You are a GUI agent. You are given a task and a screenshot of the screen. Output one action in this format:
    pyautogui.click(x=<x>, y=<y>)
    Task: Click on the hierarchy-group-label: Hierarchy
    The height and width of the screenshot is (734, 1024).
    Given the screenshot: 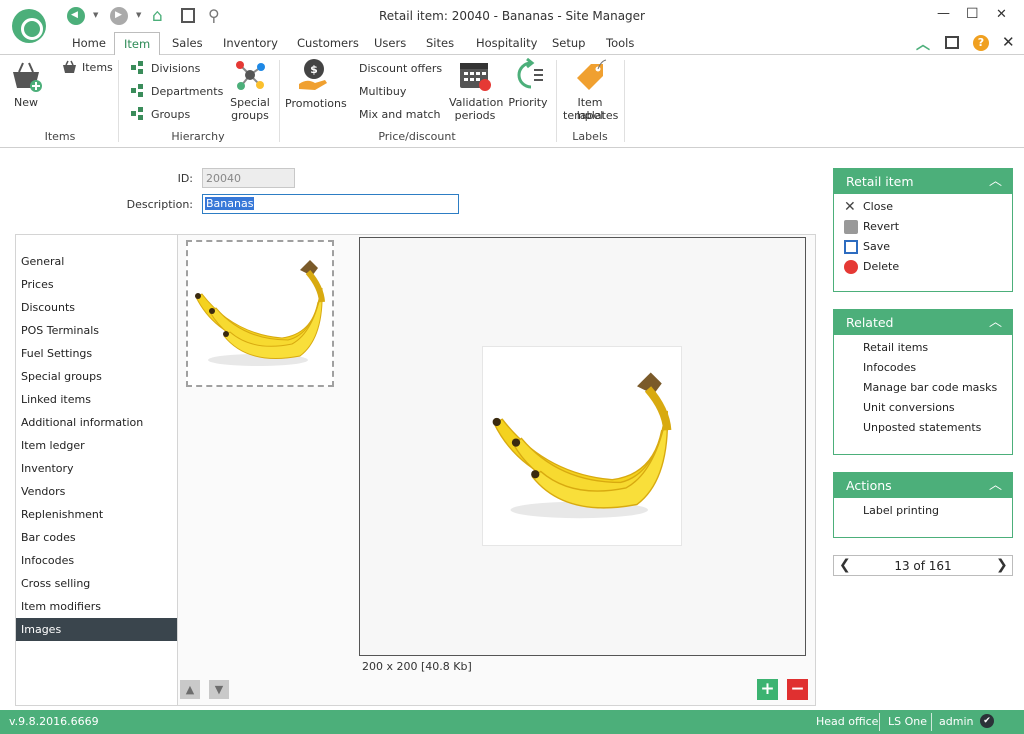 What is the action you would take?
    pyautogui.click(x=198, y=136)
    